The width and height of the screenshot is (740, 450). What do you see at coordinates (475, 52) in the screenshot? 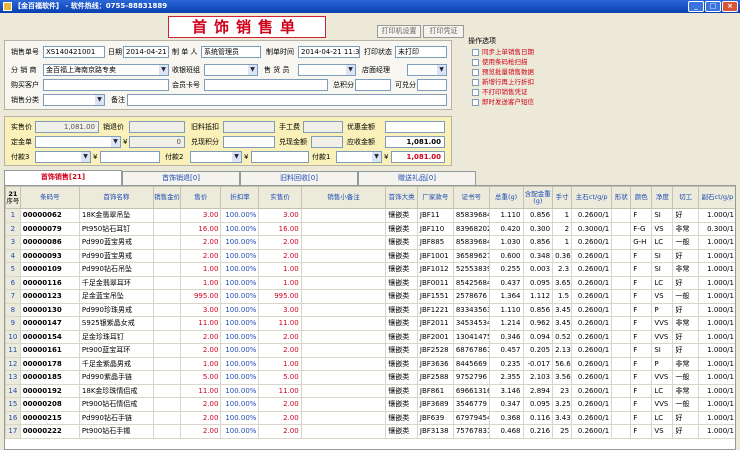
I see `option-checkbox` at bounding box center [475, 52].